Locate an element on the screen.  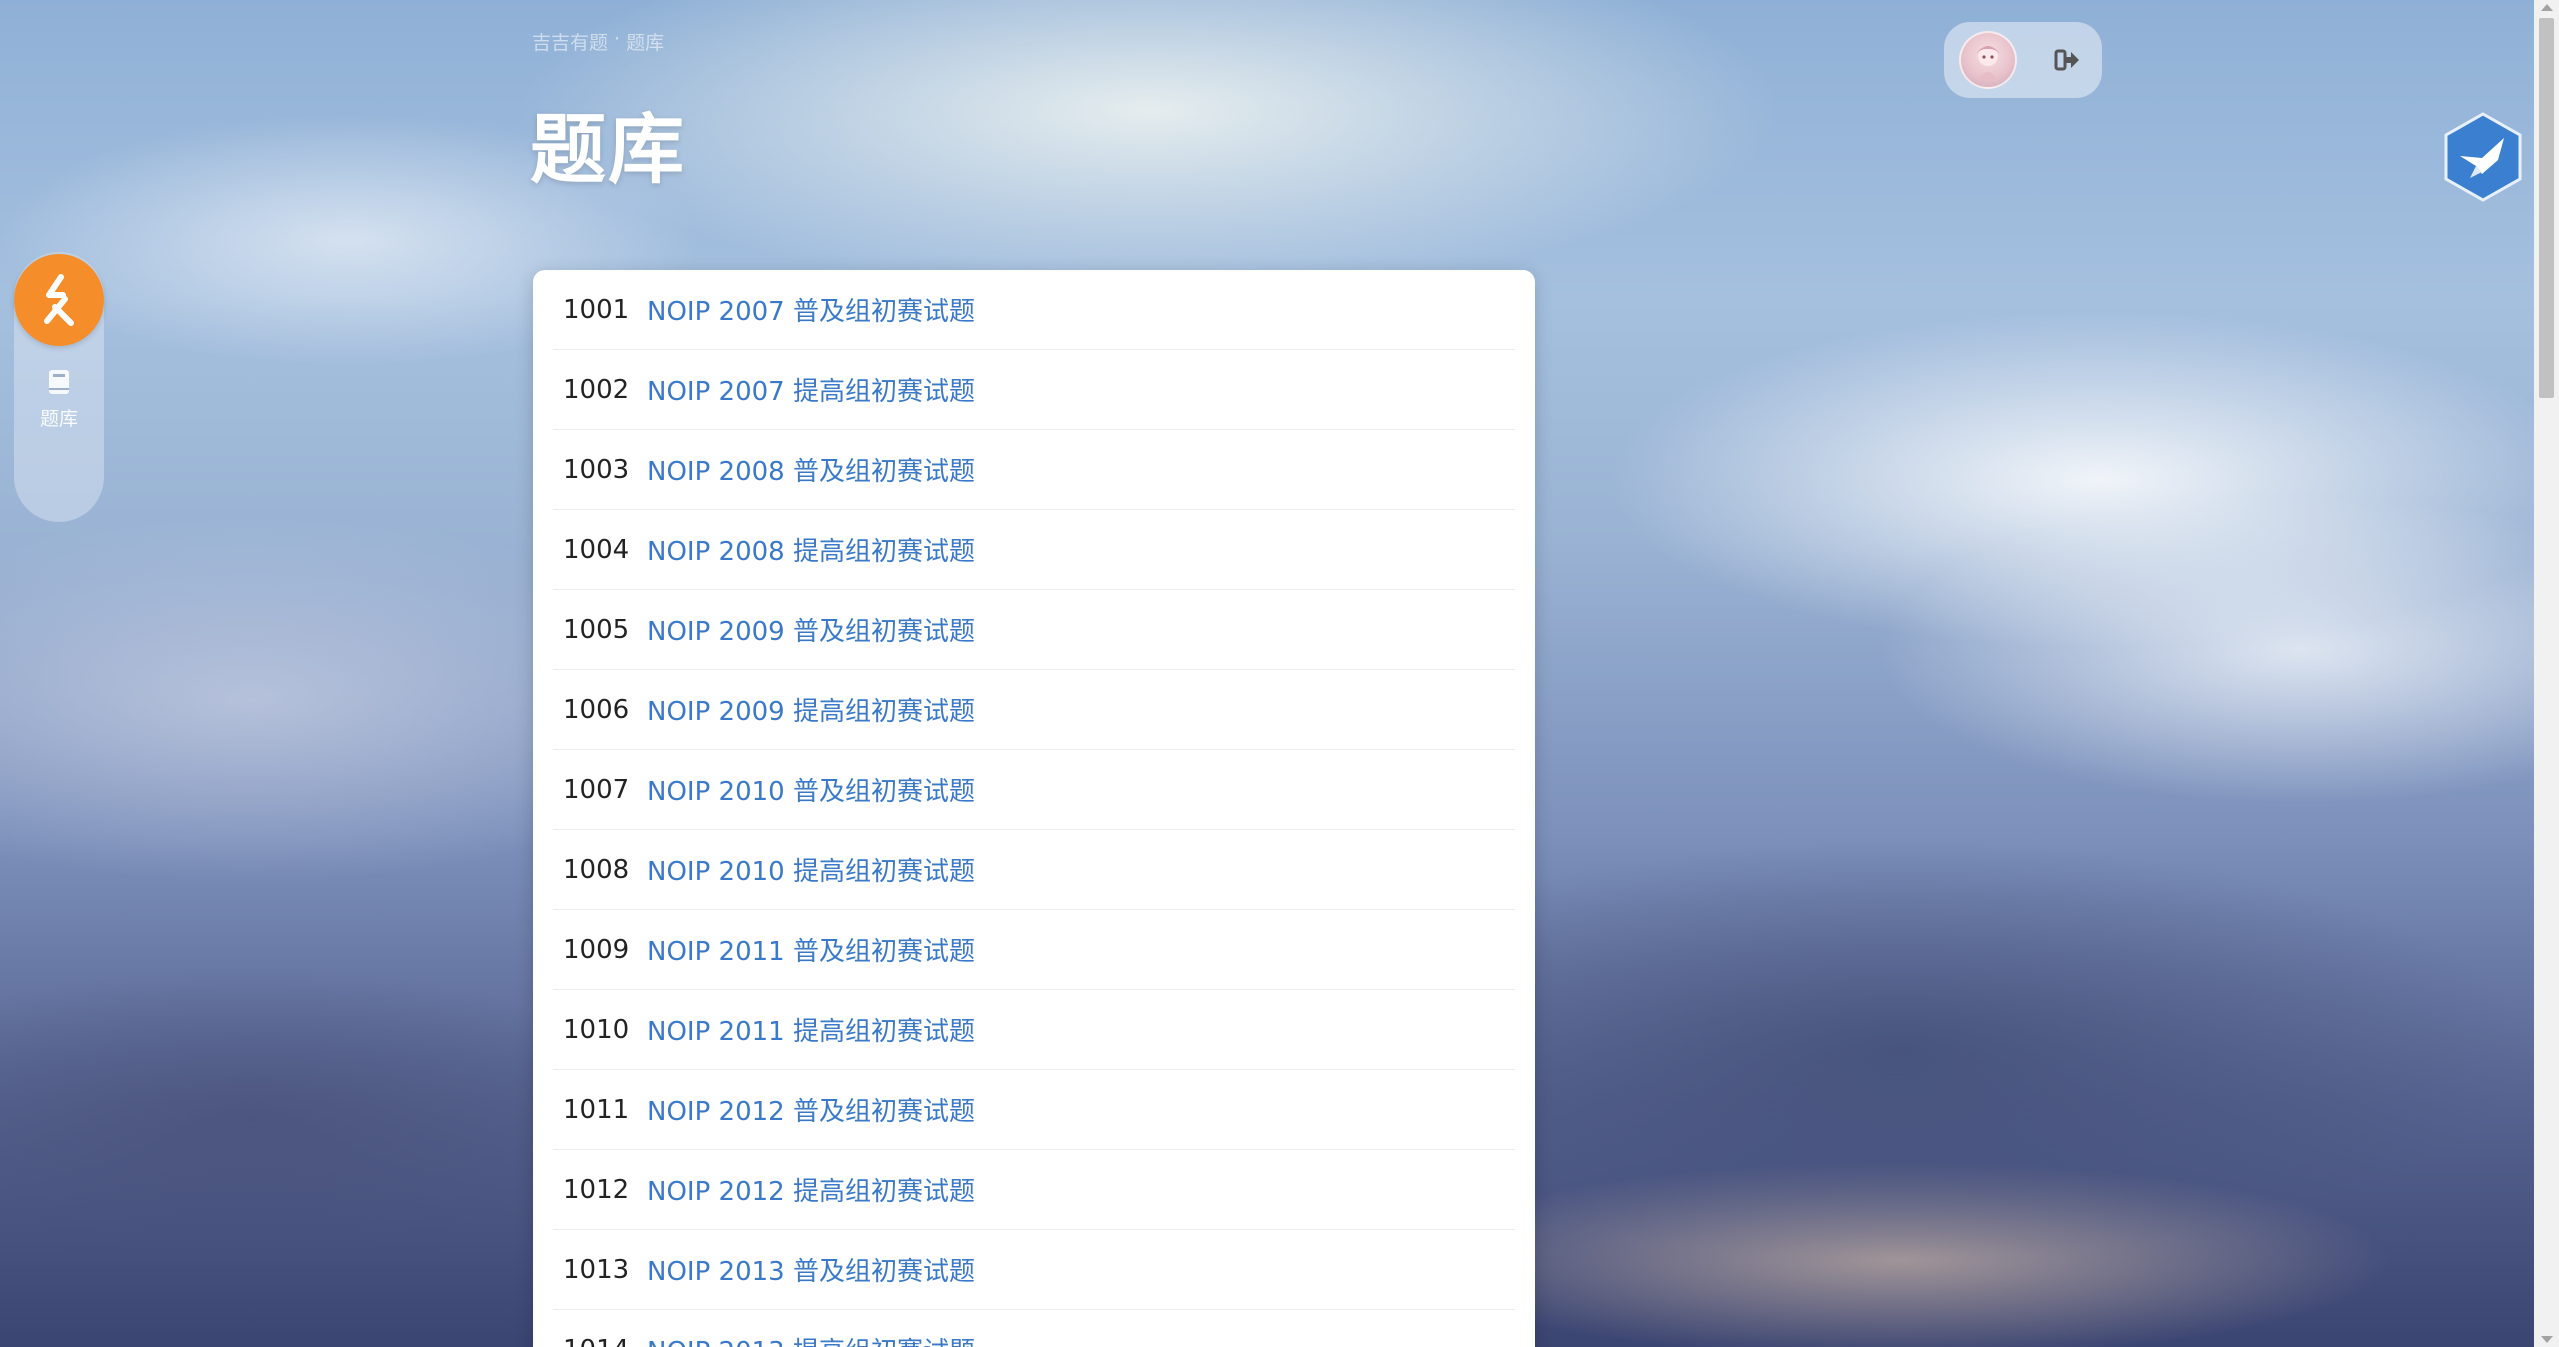
bird-badge-button is located at coordinates (2483, 157).